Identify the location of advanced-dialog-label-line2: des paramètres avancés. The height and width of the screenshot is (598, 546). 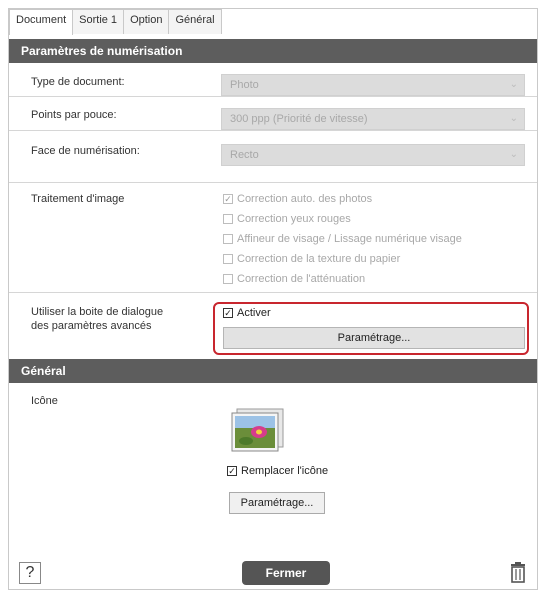
(91, 326).